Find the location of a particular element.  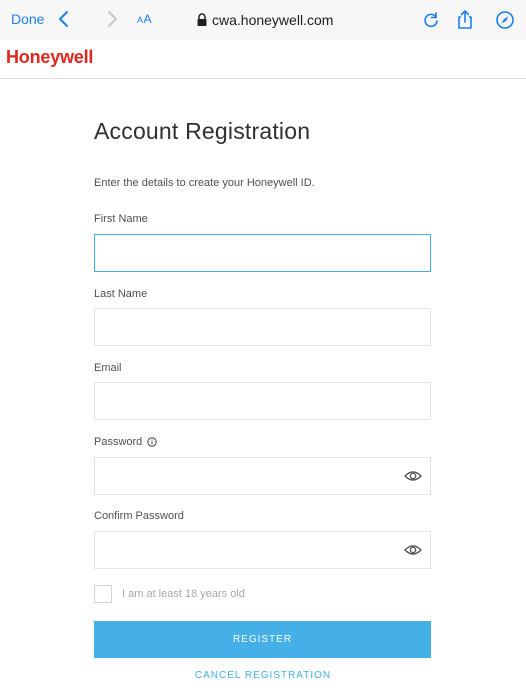

address-bar: cwa.honeywell.com is located at coordinates (264, 20).